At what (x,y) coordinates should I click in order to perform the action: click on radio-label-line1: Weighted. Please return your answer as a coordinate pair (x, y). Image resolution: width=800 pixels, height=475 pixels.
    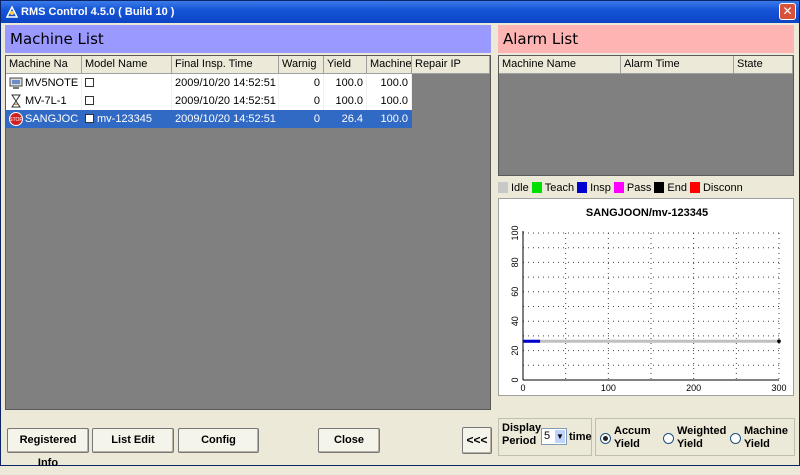
    Looking at the image, I should click on (702, 431).